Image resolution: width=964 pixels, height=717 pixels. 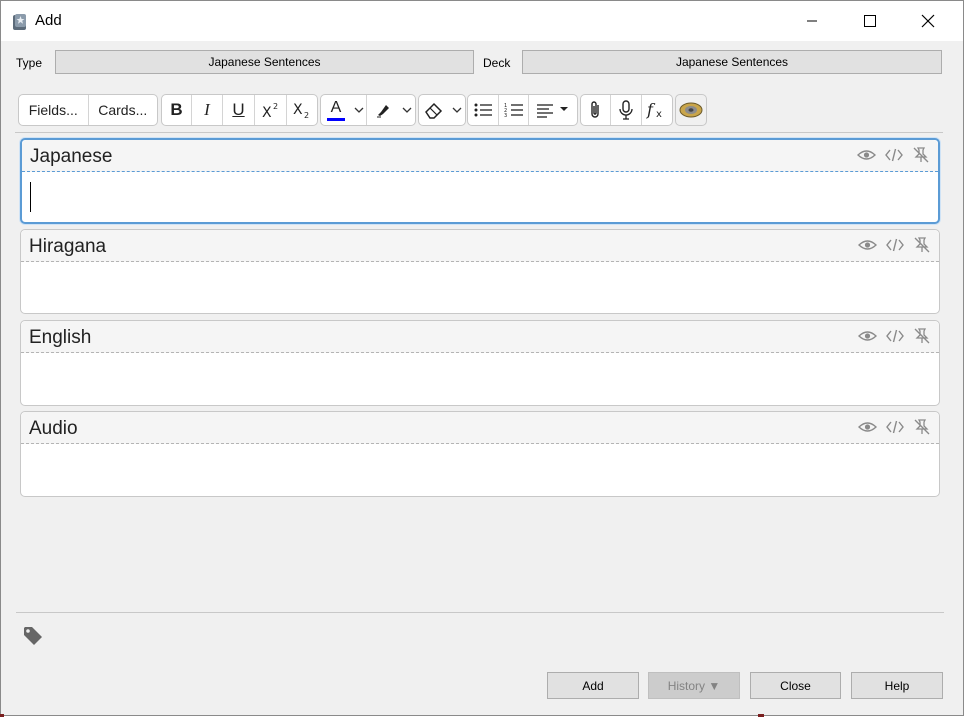 I want to click on close-icon, so click(x=928, y=21).